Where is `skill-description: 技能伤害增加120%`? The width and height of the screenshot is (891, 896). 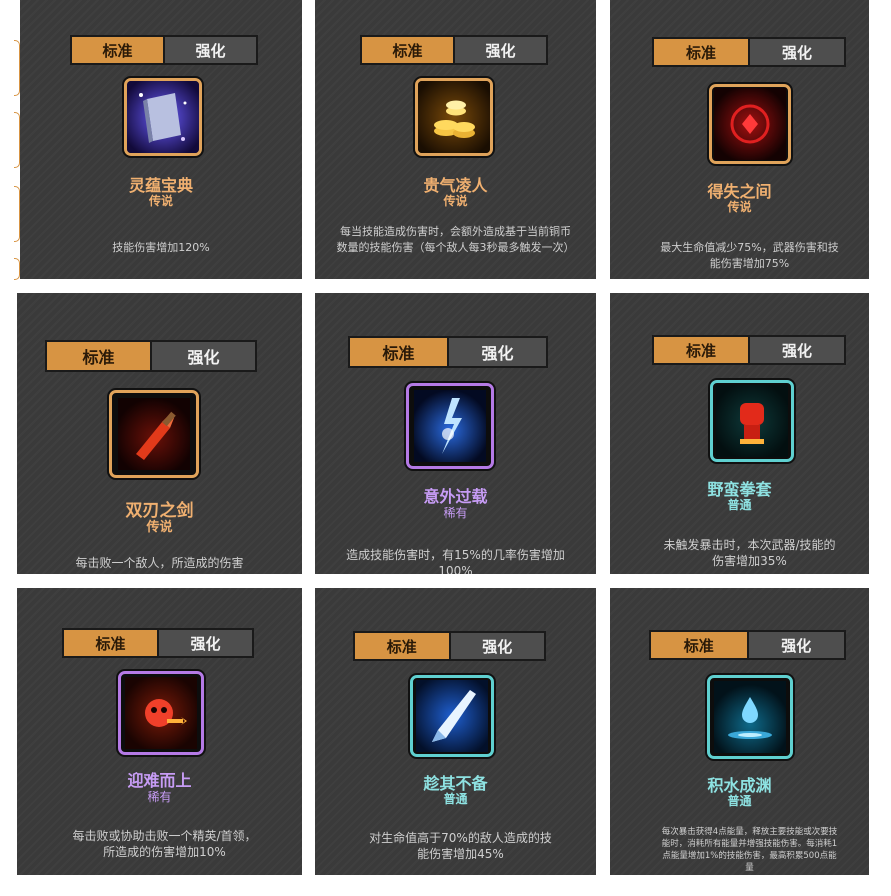
skill-description: 技能伤害增加120% is located at coordinates (161, 247).